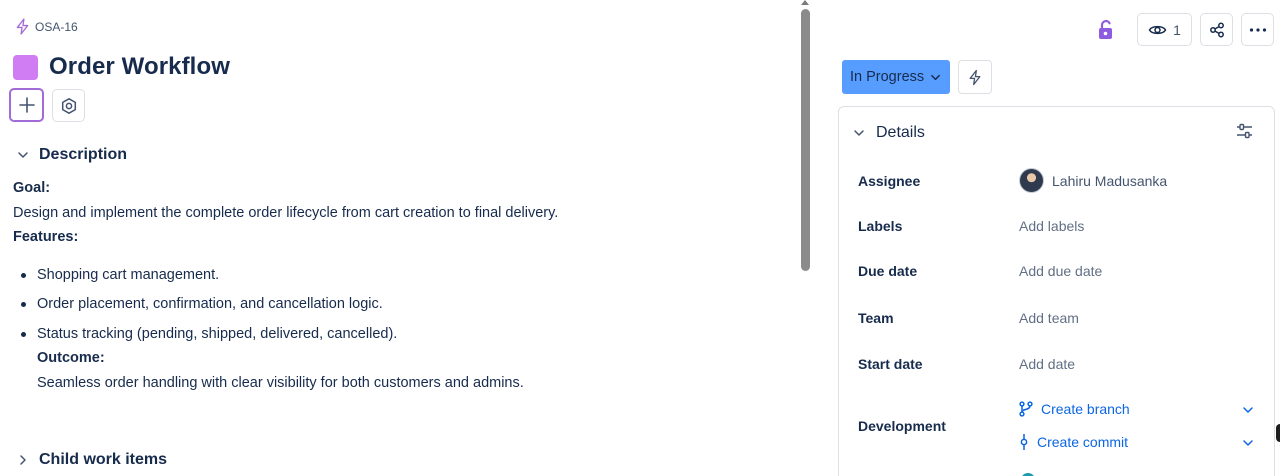  What do you see at coordinates (1049, 318) in the screenshot?
I see `team-field: Add team` at bounding box center [1049, 318].